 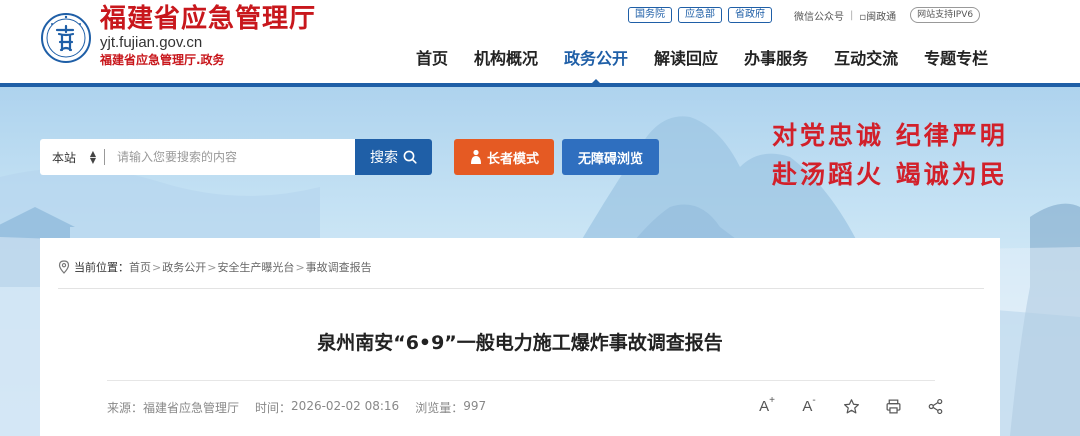 I want to click on font-decrease-button: A-, so click(x=809, y=406).